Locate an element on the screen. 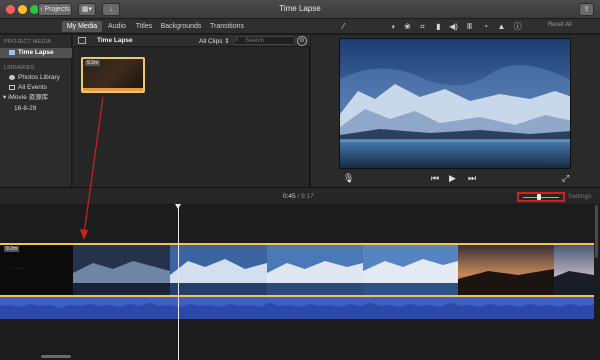 The height and width of the screenshot is (360, 600). fullscreen-icon: ⤢ is located at coordinates (565, 178).